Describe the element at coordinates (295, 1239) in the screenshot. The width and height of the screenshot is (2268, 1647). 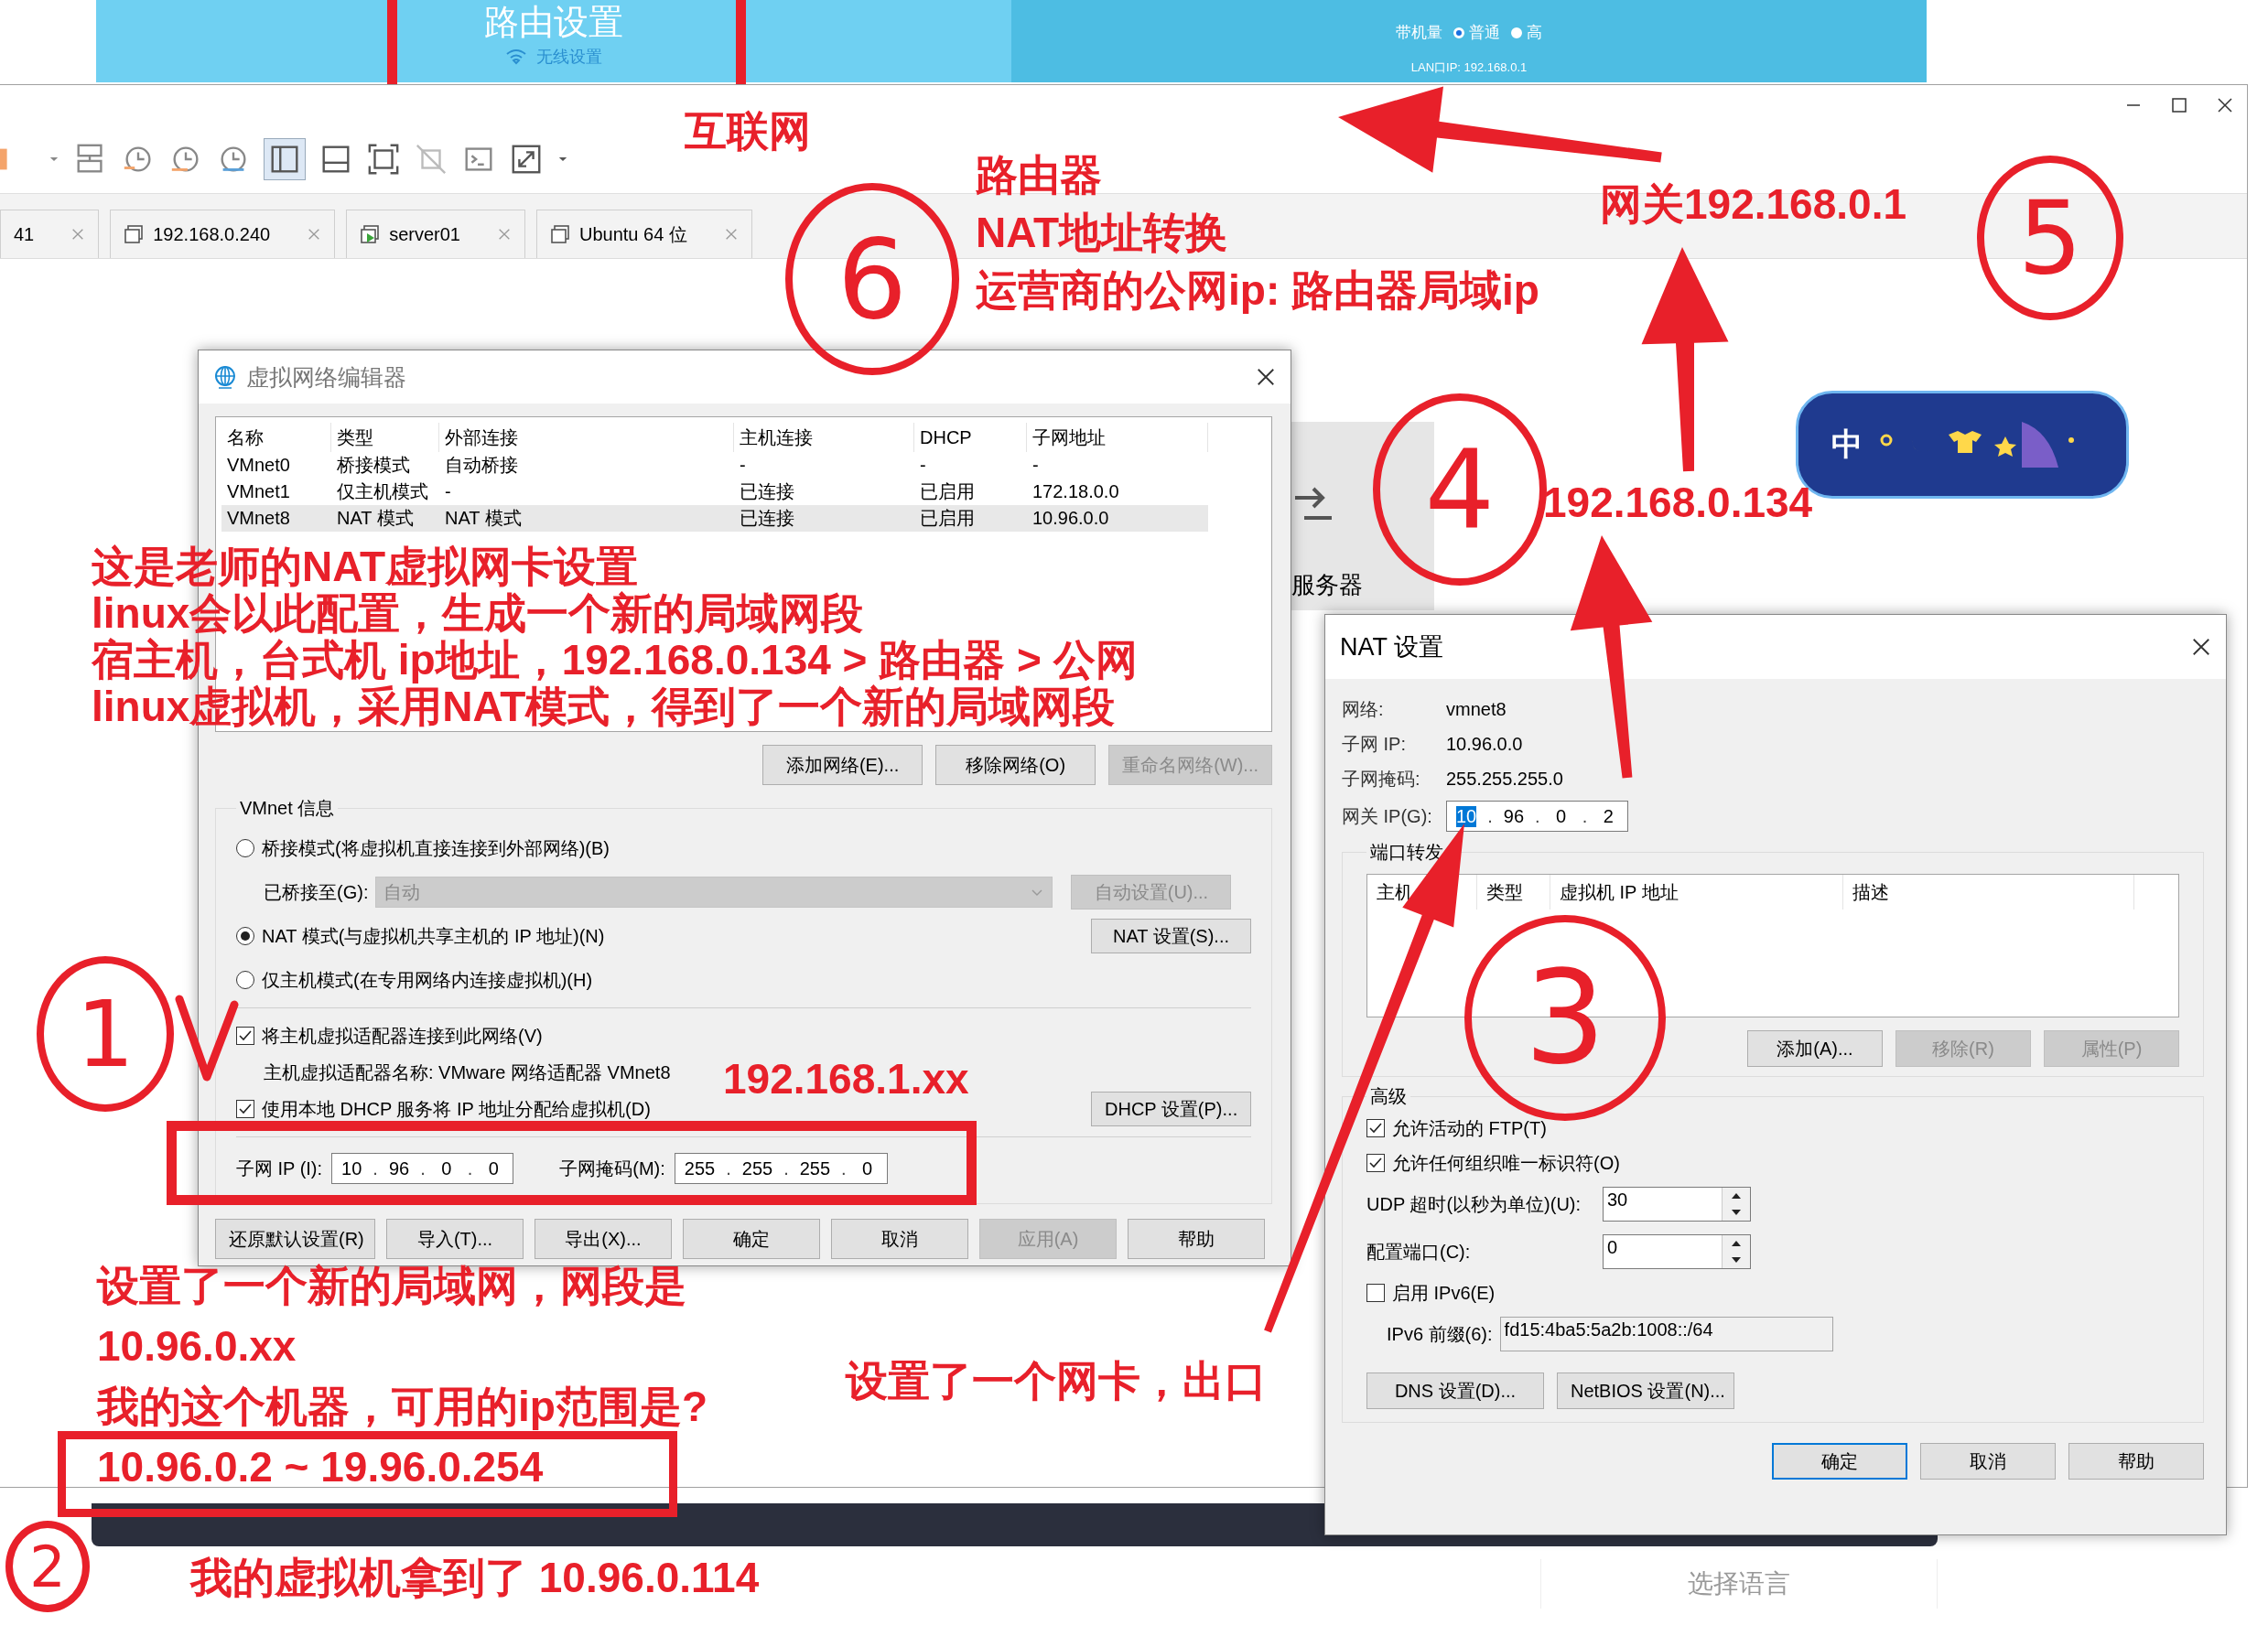
I see `button: 还原默认设置(R)` at that location.